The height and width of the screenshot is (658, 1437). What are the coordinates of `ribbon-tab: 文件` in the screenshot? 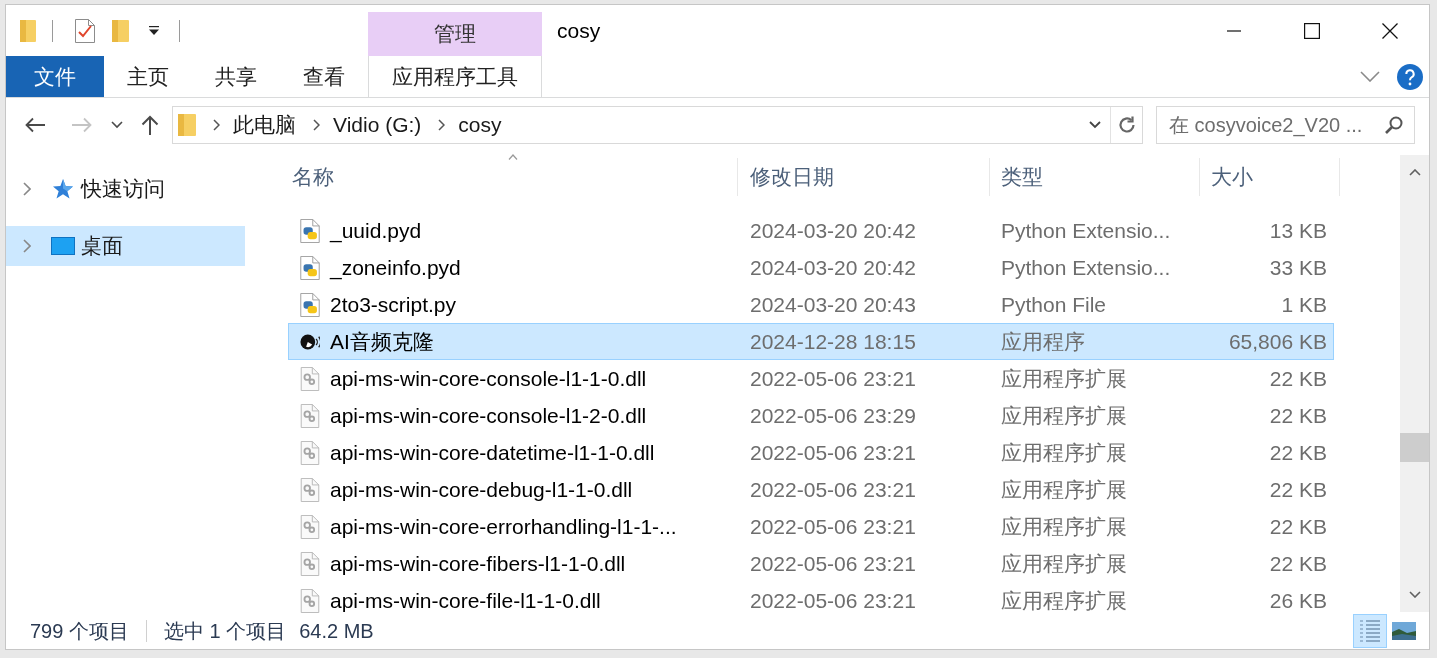 It's located at (55, 76).